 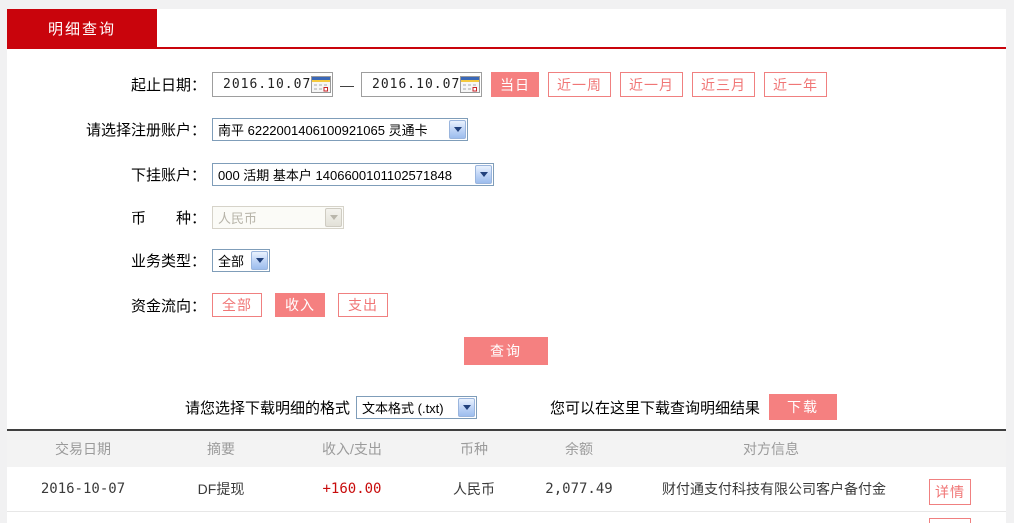 I want to click on cell-amount: +160.00, so click(x=352, y=489).